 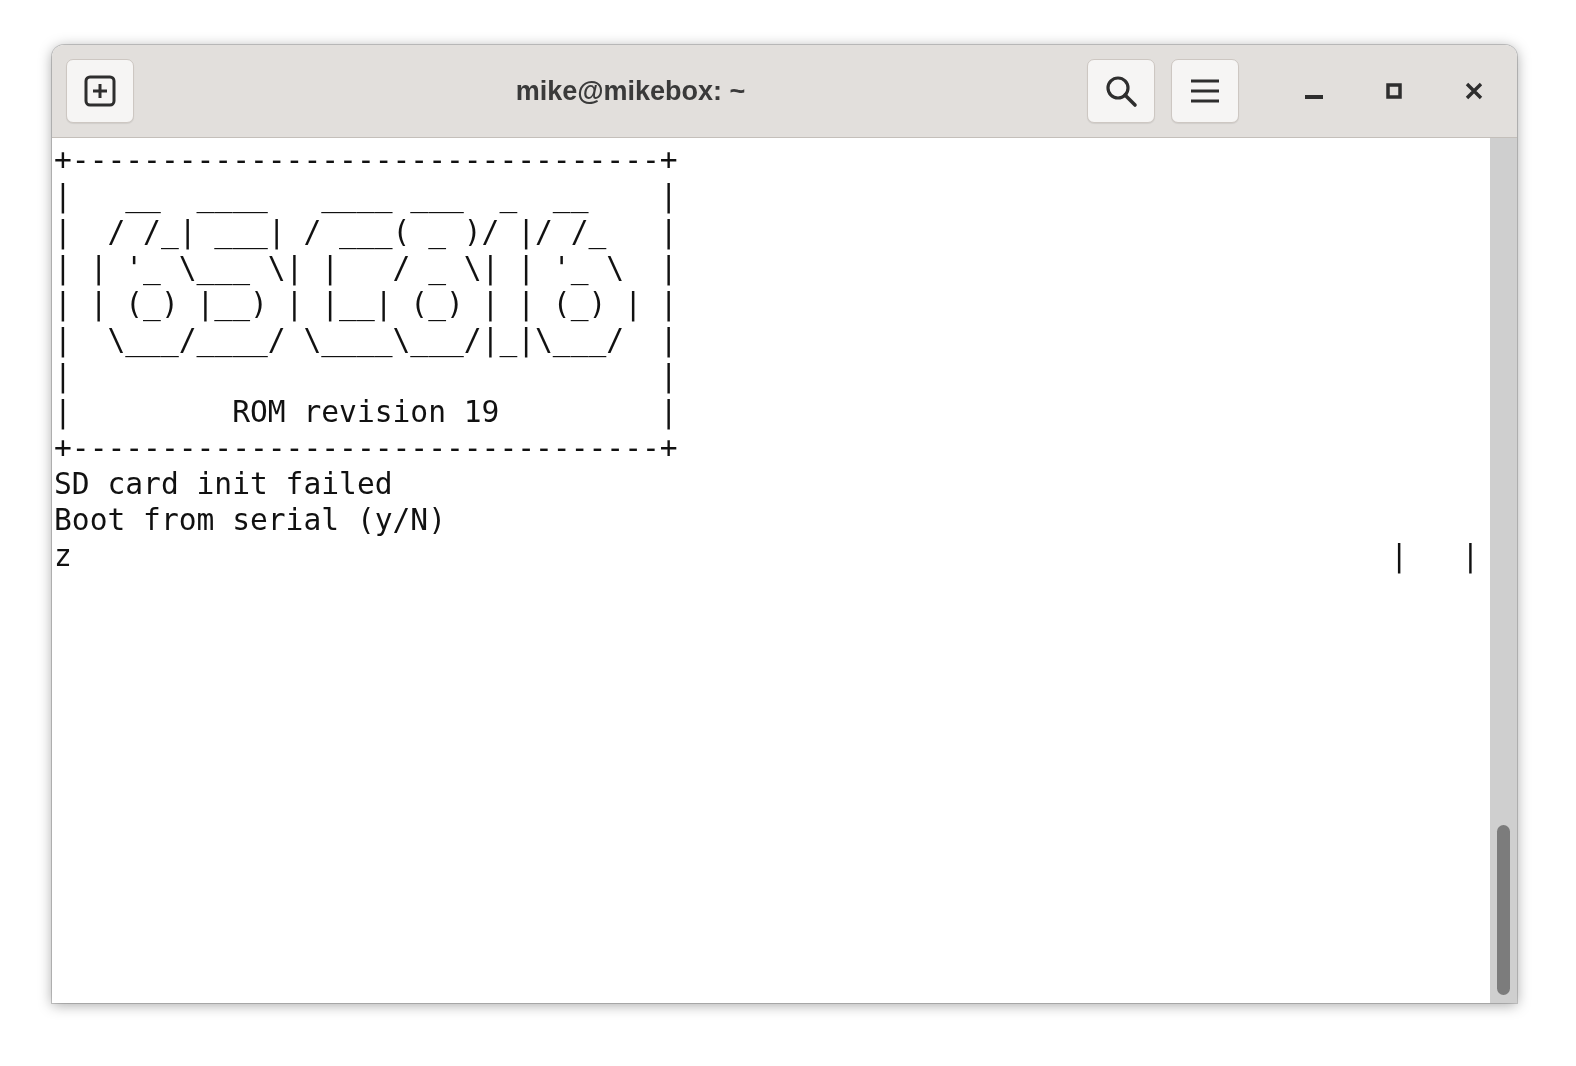 I want to click on scrollbar, so click(x=1503, y=570).